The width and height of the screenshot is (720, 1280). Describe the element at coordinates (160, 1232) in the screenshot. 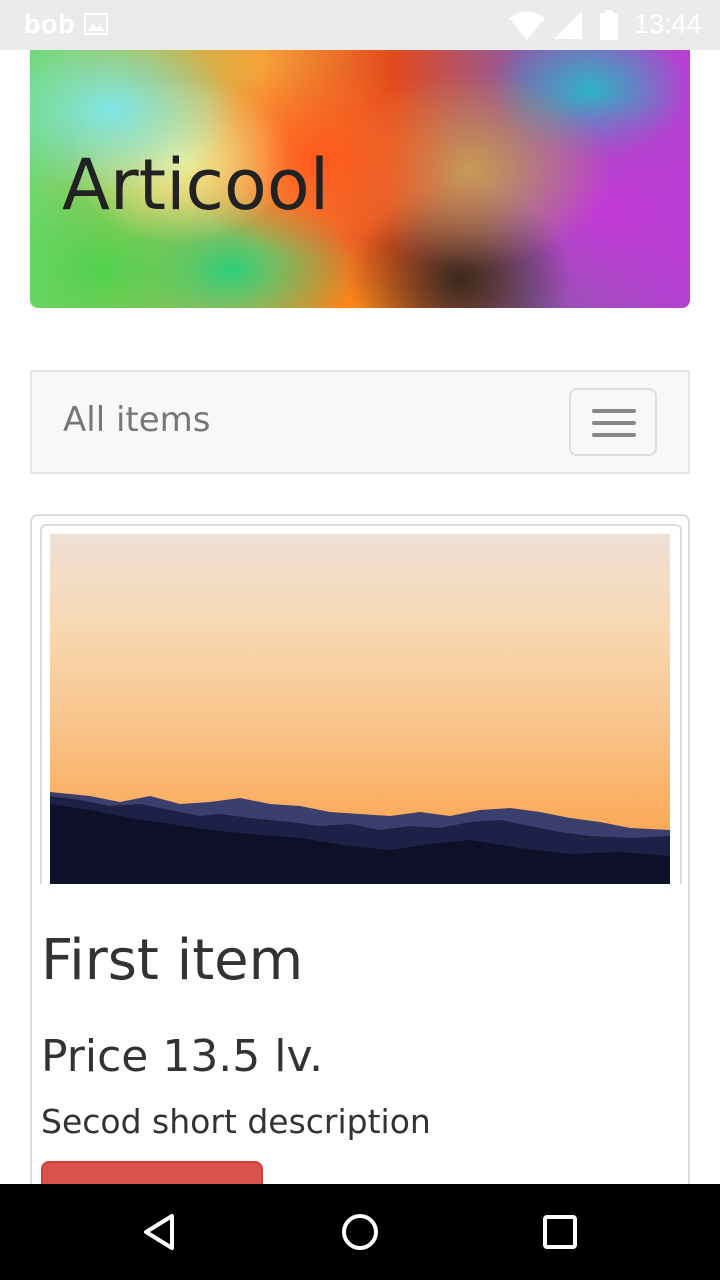

I see `back-icon` at that location.